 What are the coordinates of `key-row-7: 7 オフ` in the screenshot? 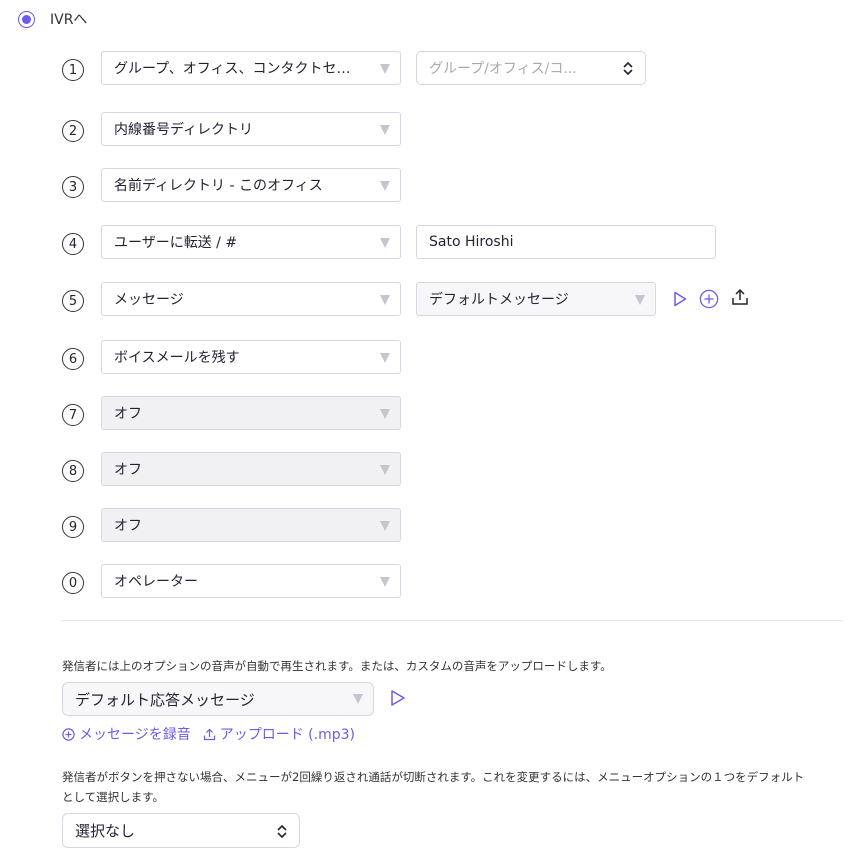 It's located at (422, 413).